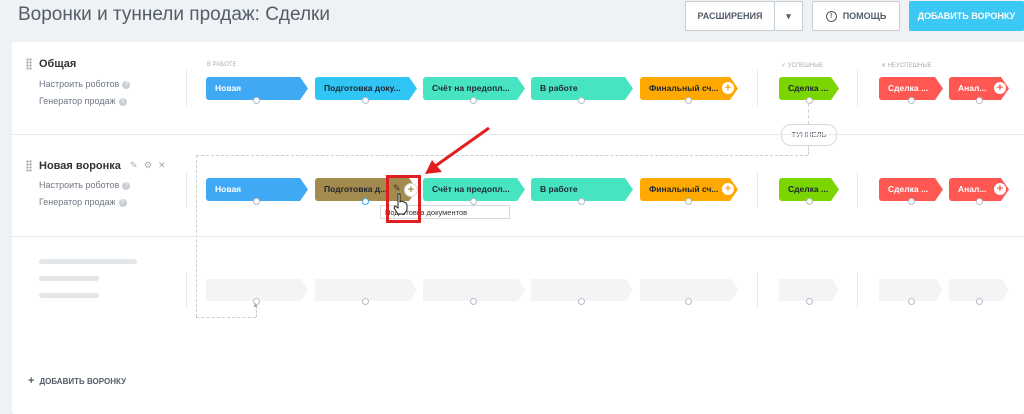 The width and height of the screenshot is (1024, 414). Describe the element at coordinates (730, 16) in the screenshot. I see `extensions-button: РАСШИРЕНИЯ` at that location.